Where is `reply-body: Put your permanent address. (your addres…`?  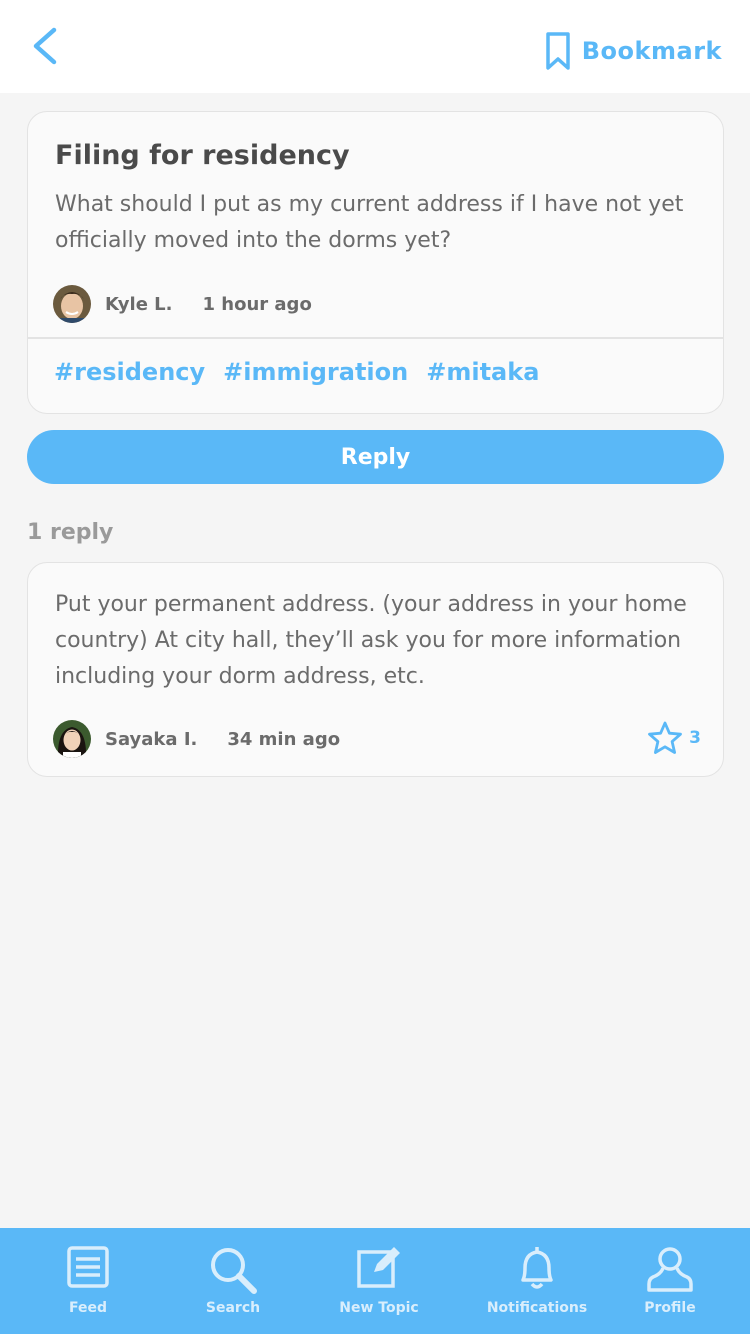 reply-body: Put your permanent address. (your addres… is located at coordinates (371, 640).